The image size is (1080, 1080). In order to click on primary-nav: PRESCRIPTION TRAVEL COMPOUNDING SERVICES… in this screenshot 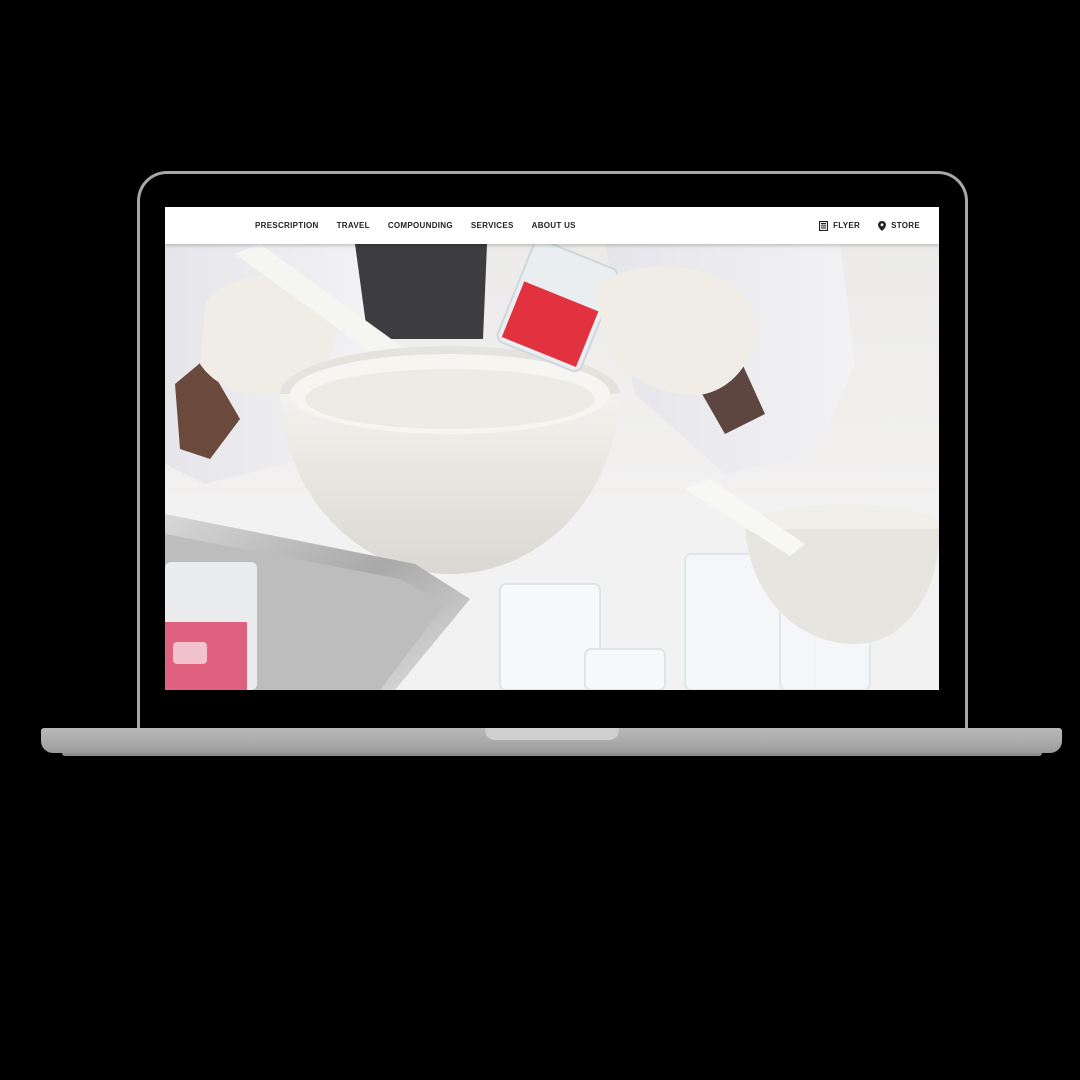, I will do `click(415, 225)`.